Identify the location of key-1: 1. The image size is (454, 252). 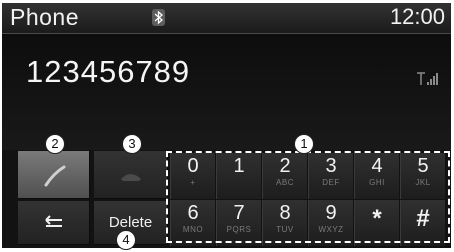
(238, 176).